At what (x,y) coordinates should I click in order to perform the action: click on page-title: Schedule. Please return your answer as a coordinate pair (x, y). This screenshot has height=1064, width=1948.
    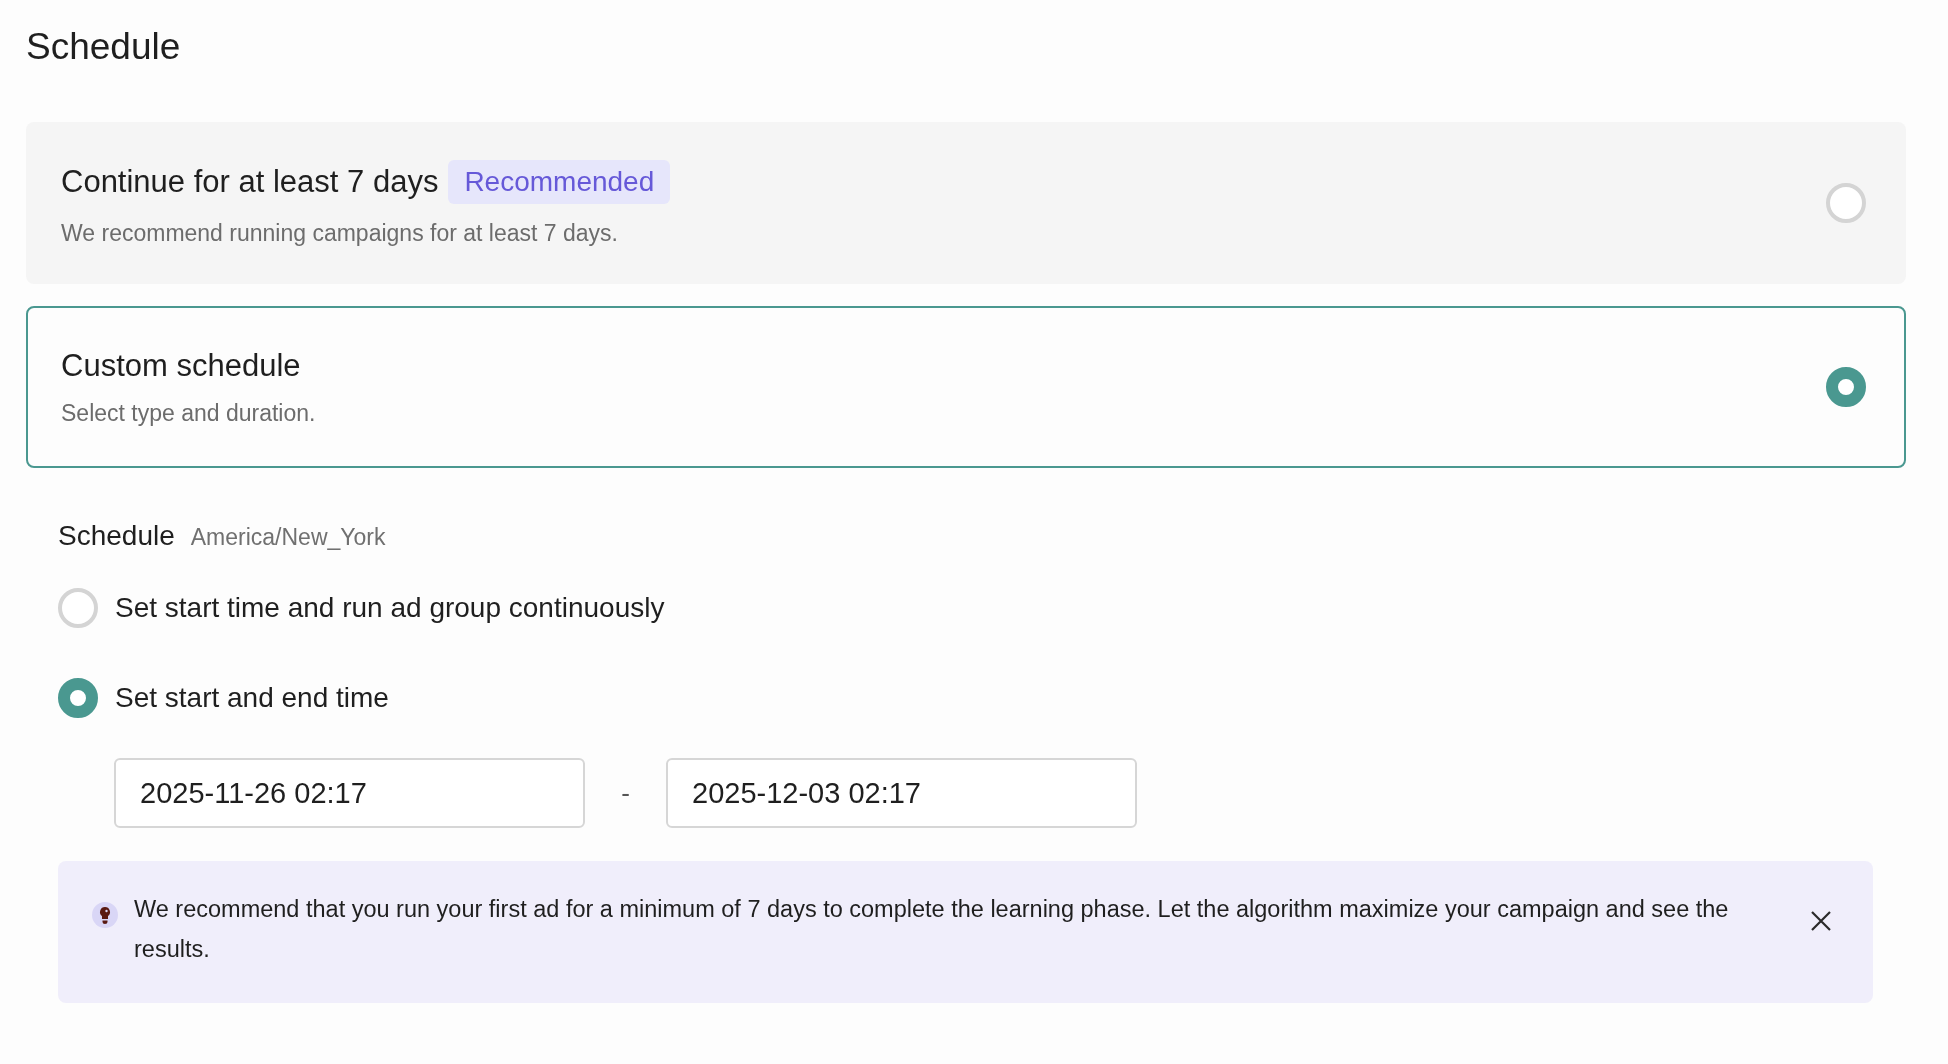
    Looking at the image, I should click on (104, 47).